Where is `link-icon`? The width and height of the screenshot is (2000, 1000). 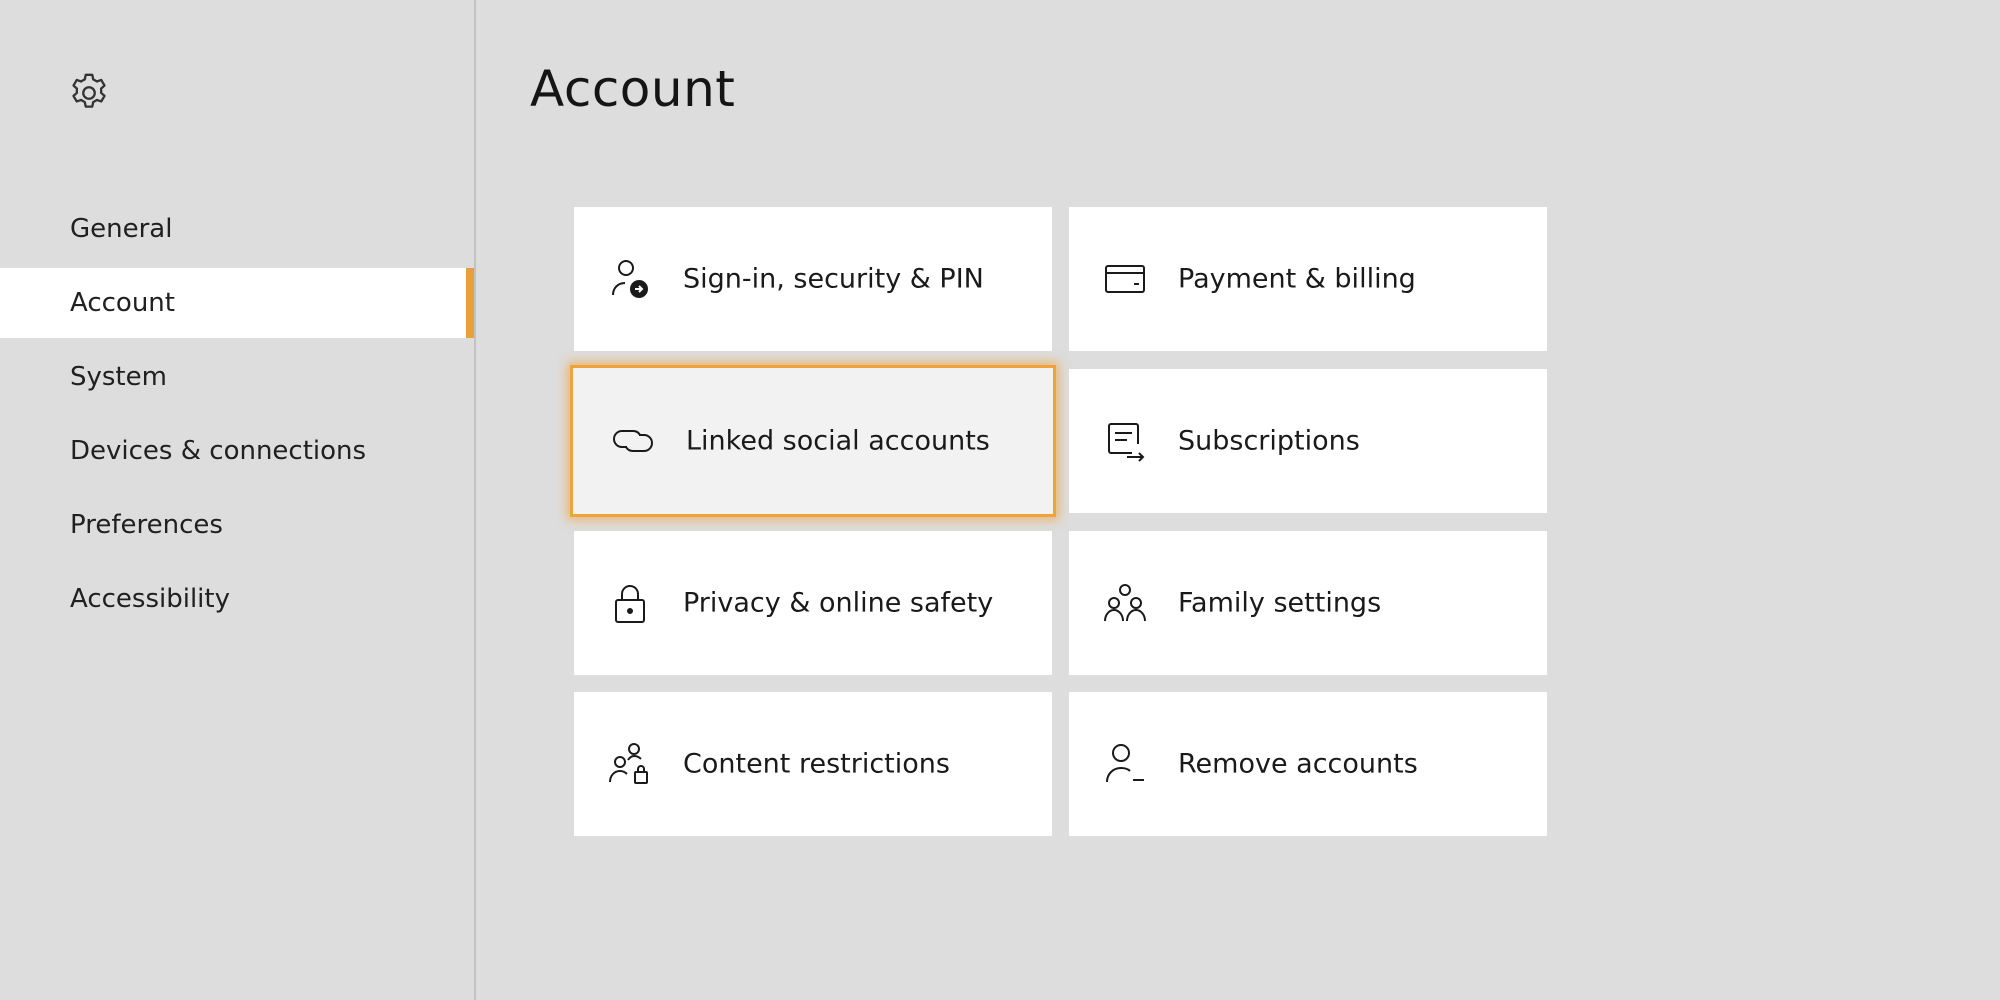 link-icon is located at coordinates (633, 441).